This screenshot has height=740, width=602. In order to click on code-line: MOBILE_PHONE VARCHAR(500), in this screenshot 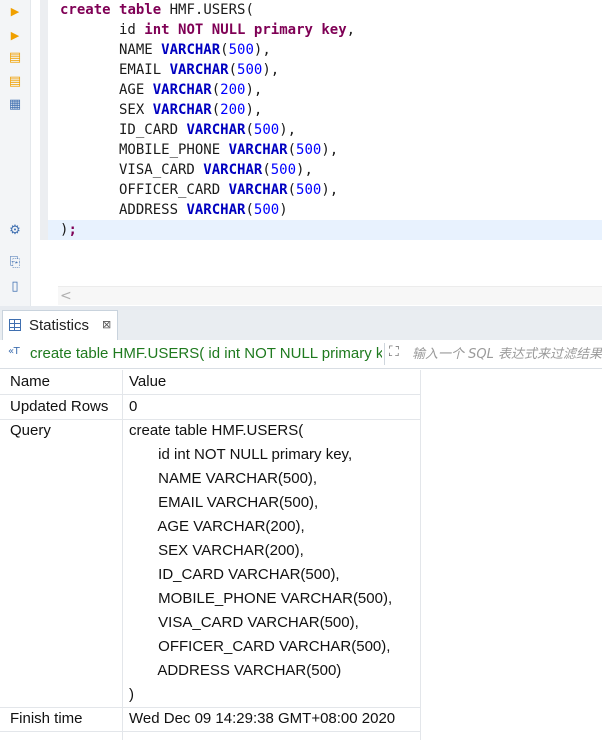, I will do `click(199, 150)`.